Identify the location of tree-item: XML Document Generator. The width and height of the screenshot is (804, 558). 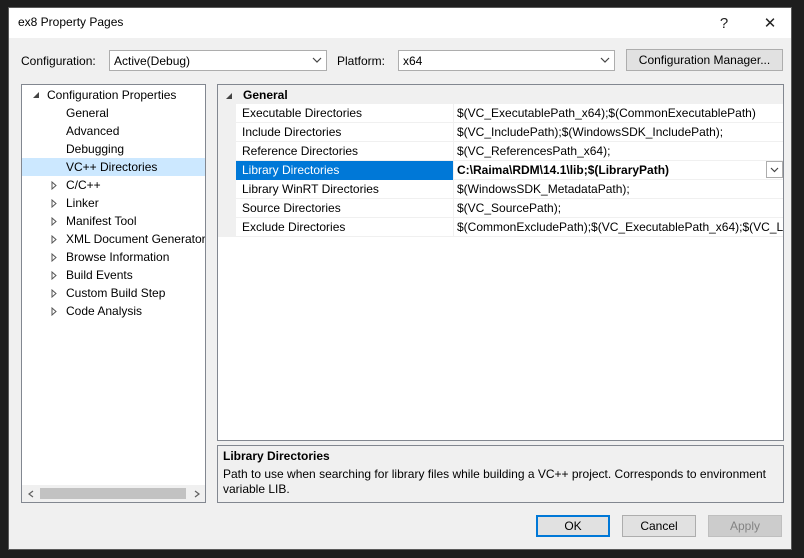
(113, 239).